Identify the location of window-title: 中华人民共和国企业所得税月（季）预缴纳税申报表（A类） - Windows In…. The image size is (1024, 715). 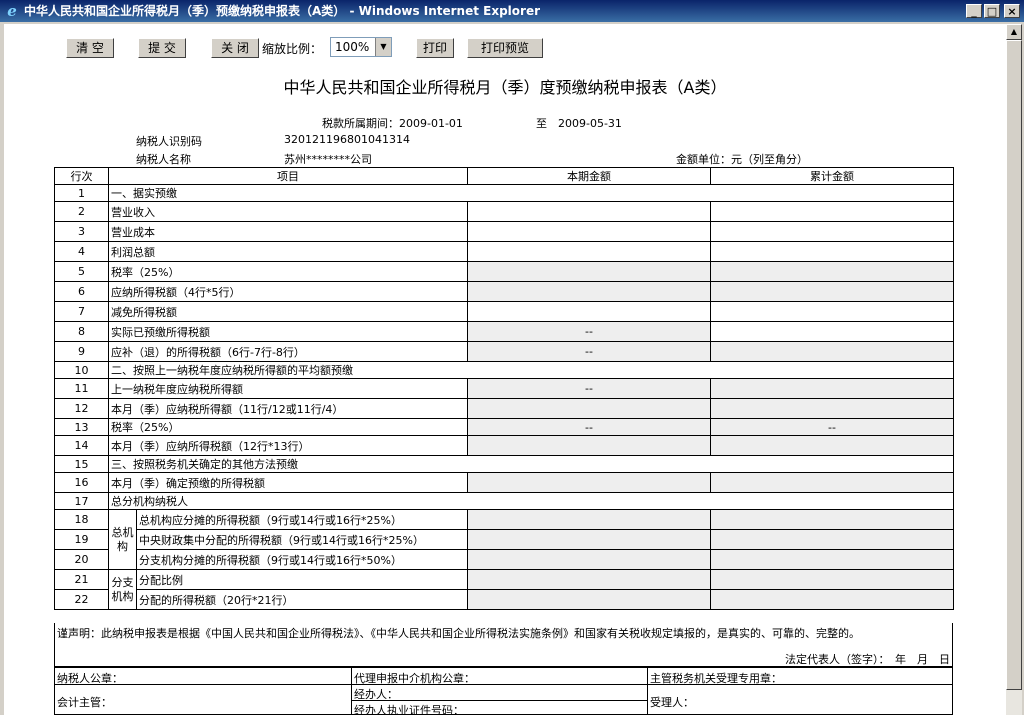
(282, 11).